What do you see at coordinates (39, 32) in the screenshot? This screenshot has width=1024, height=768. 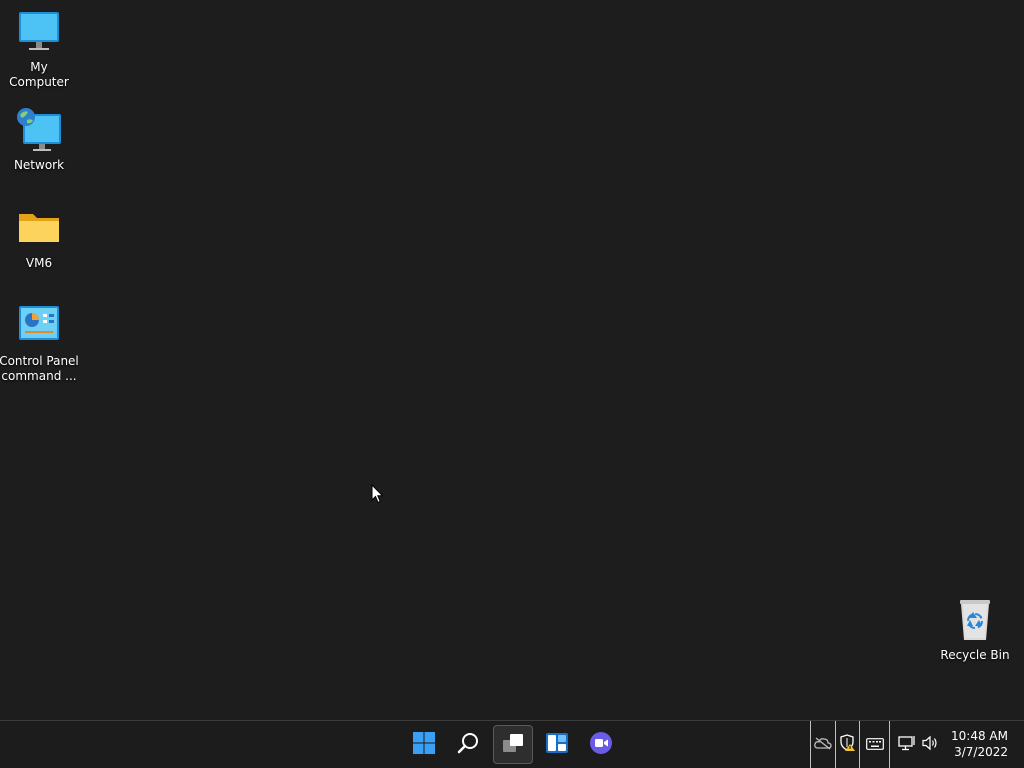 I see `monitor-icon` at bounding box center [39, 32].